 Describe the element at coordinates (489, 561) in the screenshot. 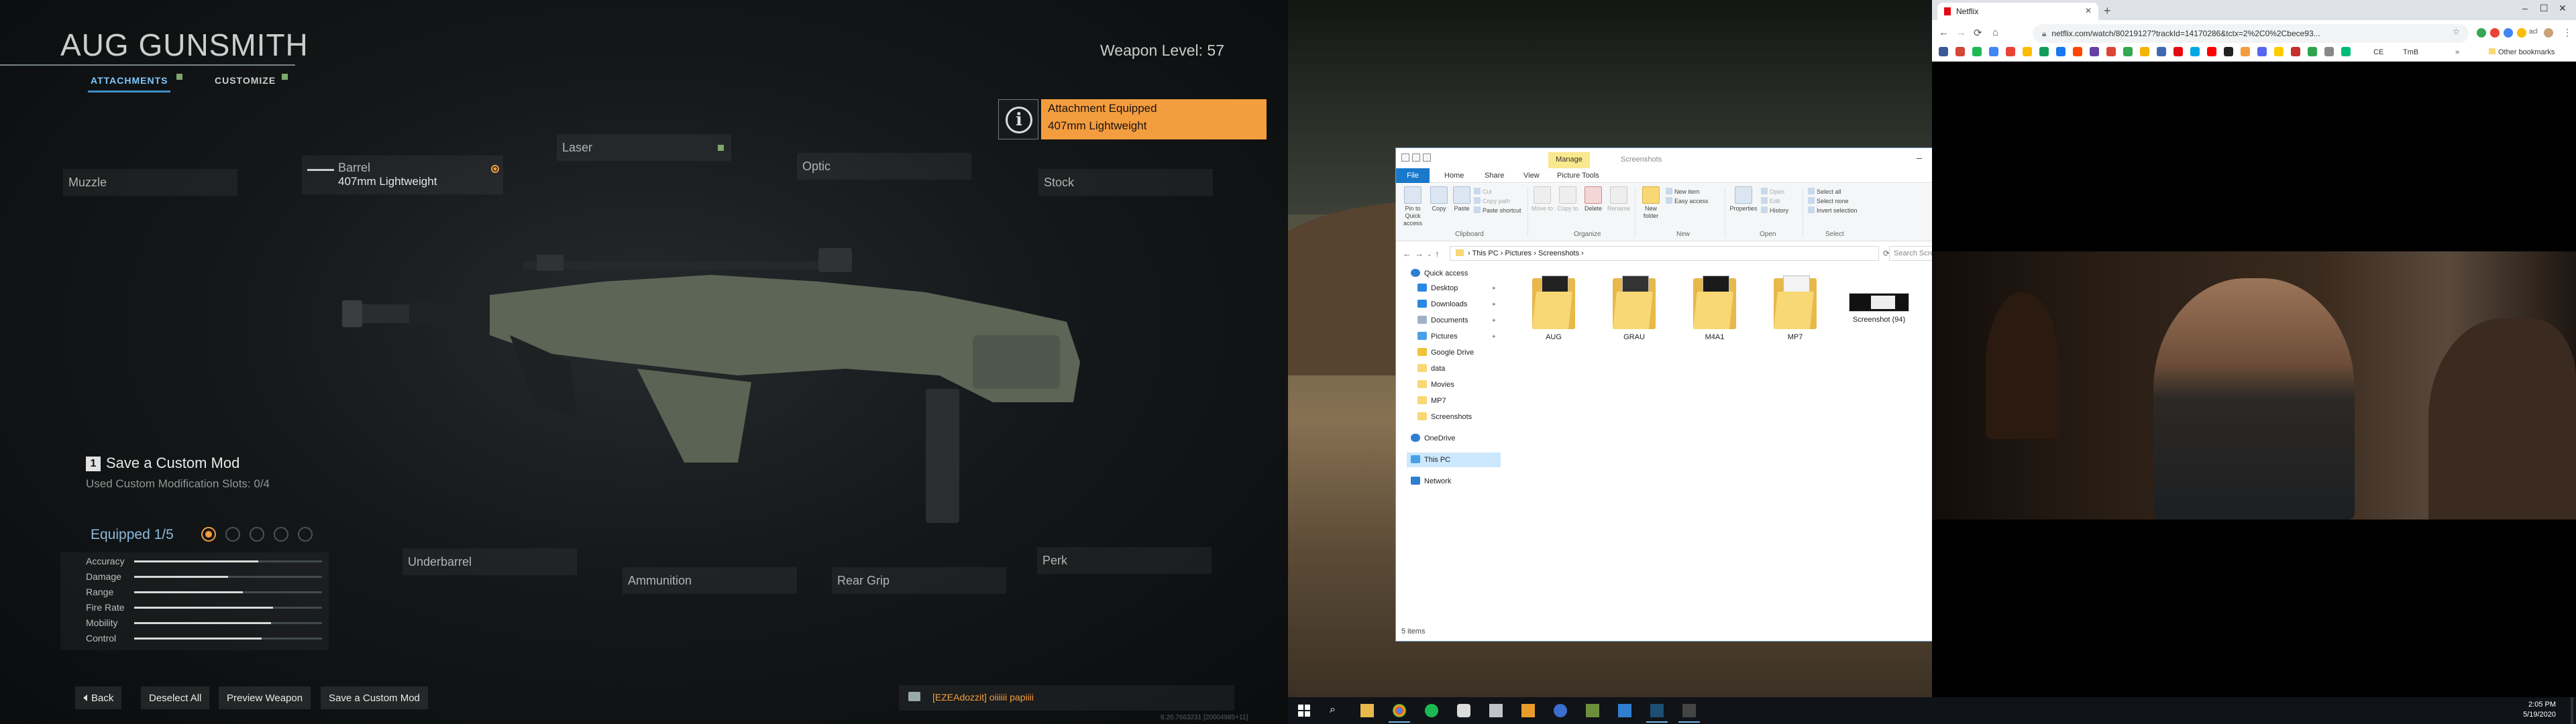

I see `slot-underbarrel: Underbarrel` at that location.